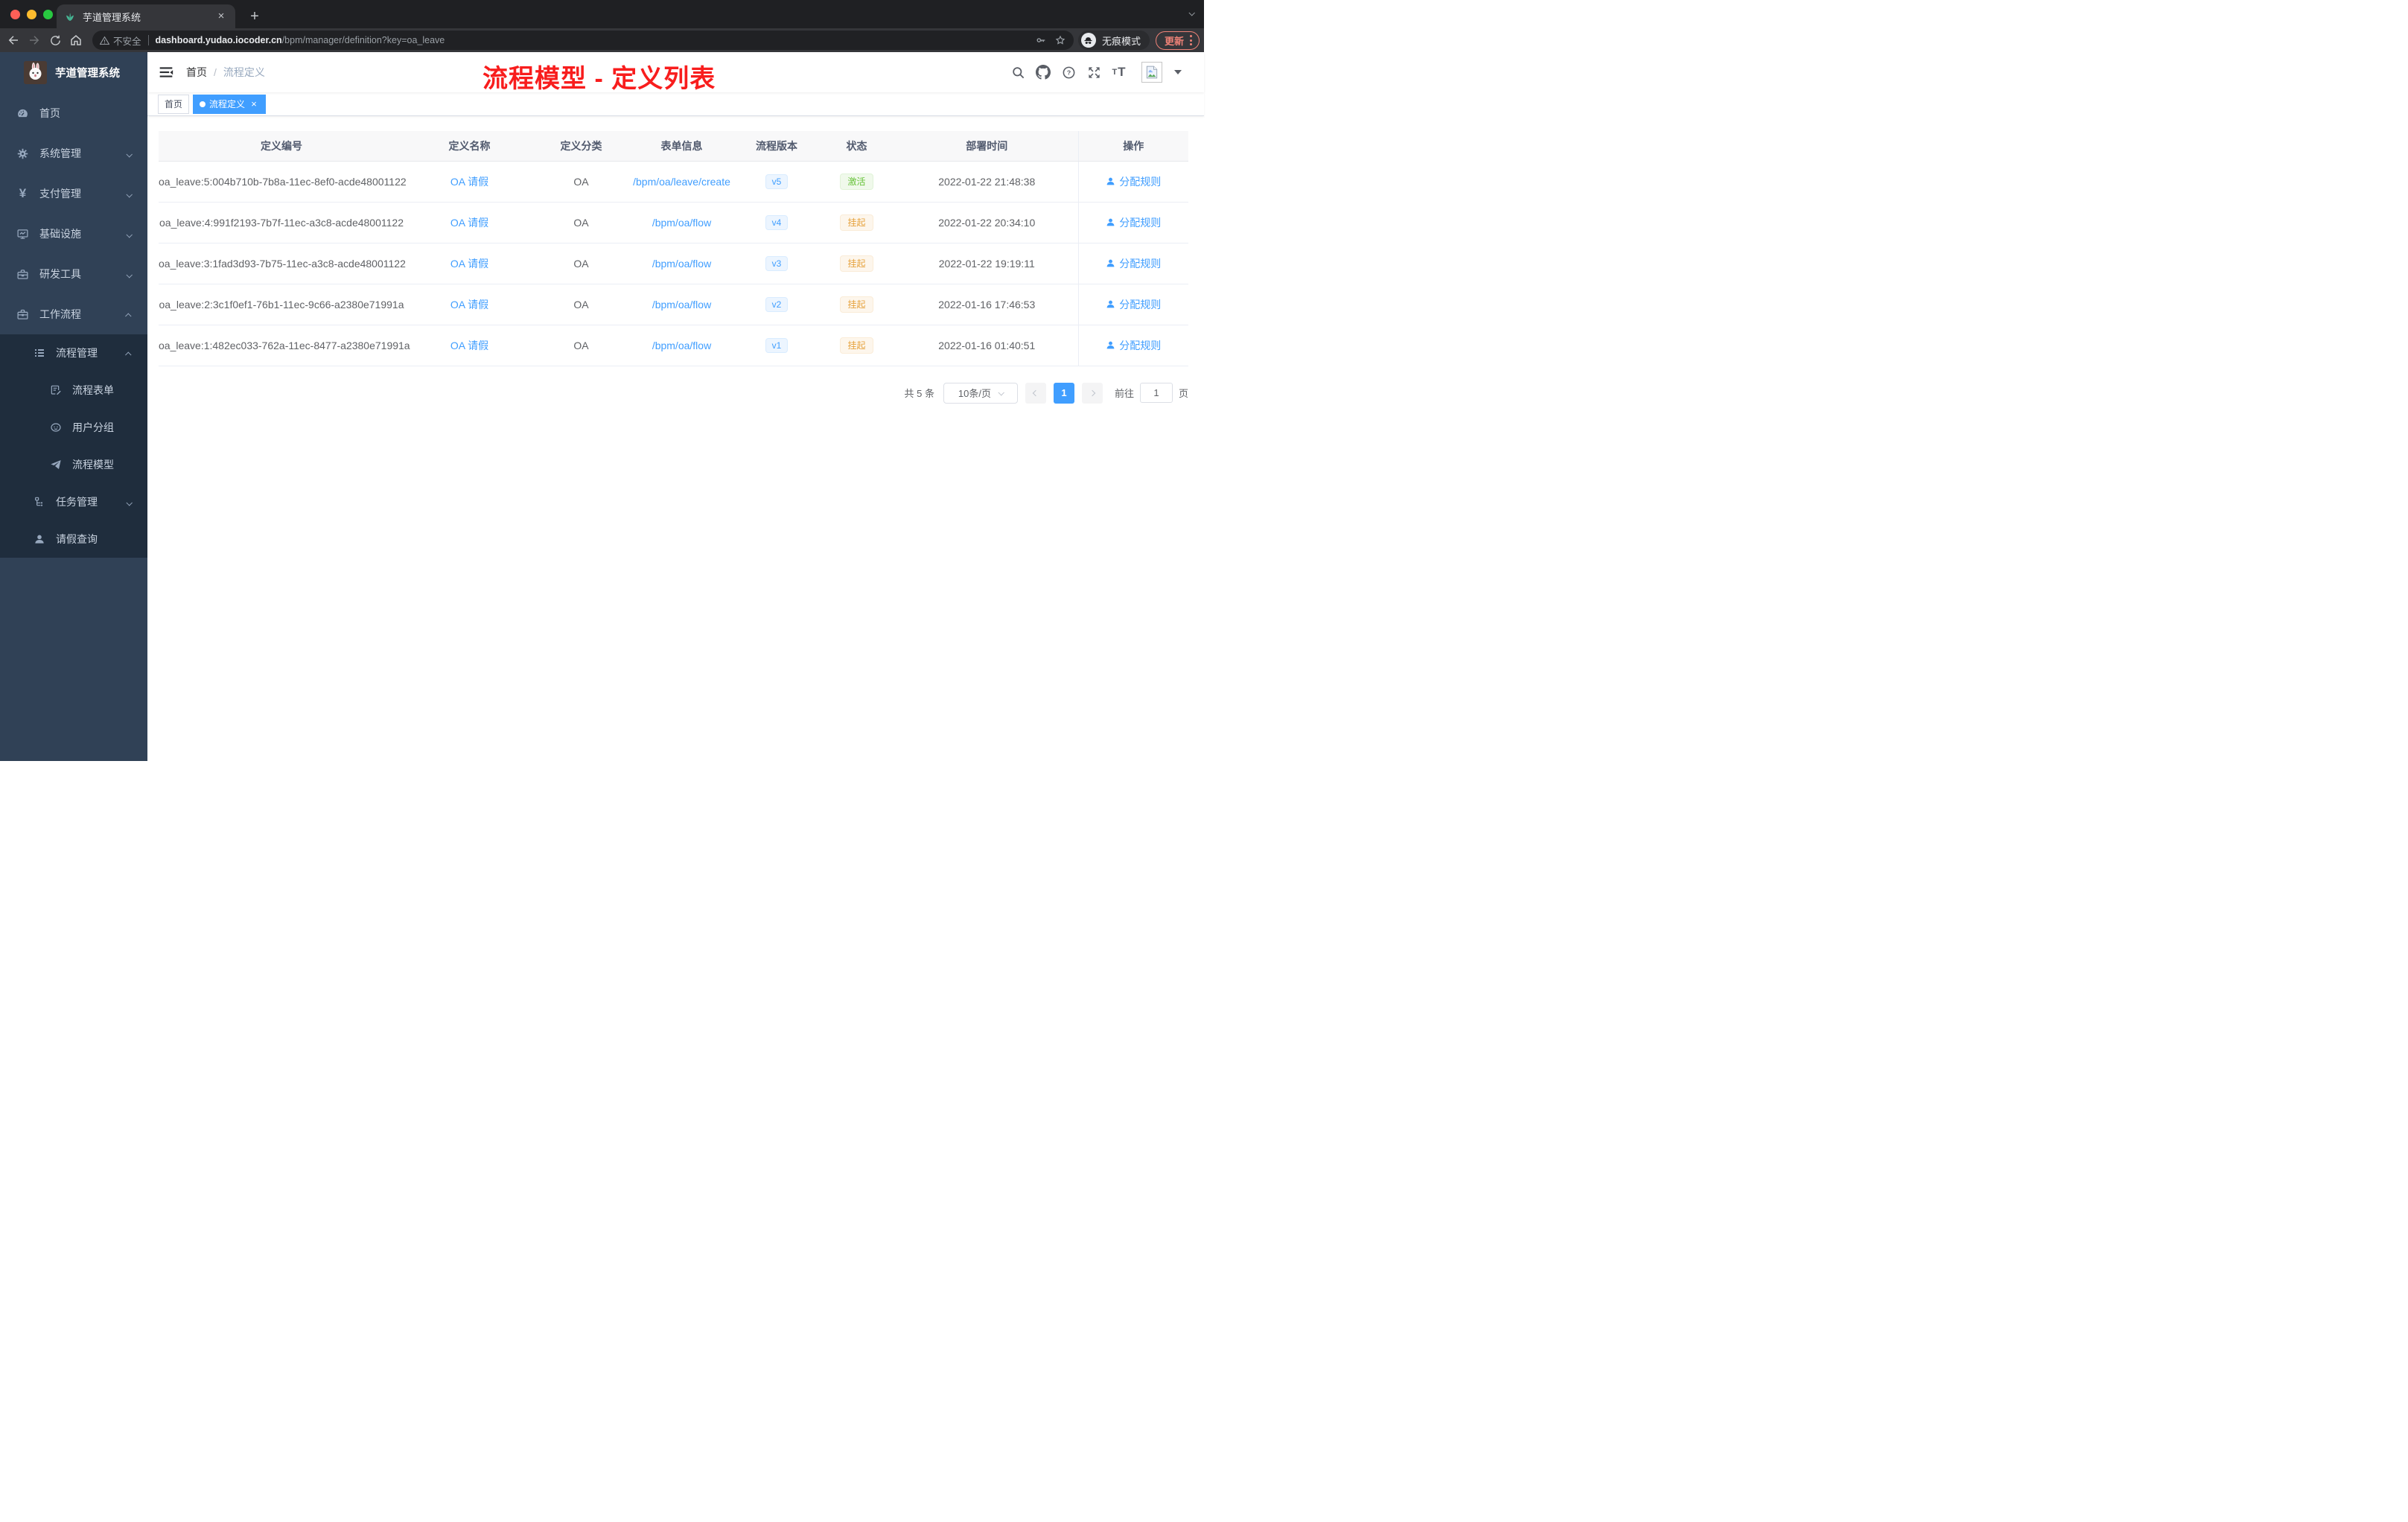 This screenshot has width=2408, height=1522. What do you see at coordinates (363, 40) in the screenshot?
I see `url-path: /bpm/manager/definition?key=oa_leave` at bounding box center [363, 40].